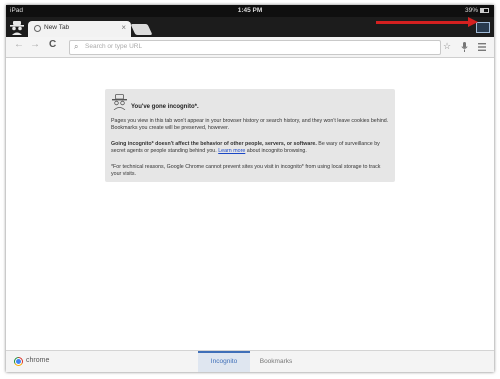 The width and height of the screenshot is (500, 379). I want to click on chrome-brand: chrome, so click(38, 360).